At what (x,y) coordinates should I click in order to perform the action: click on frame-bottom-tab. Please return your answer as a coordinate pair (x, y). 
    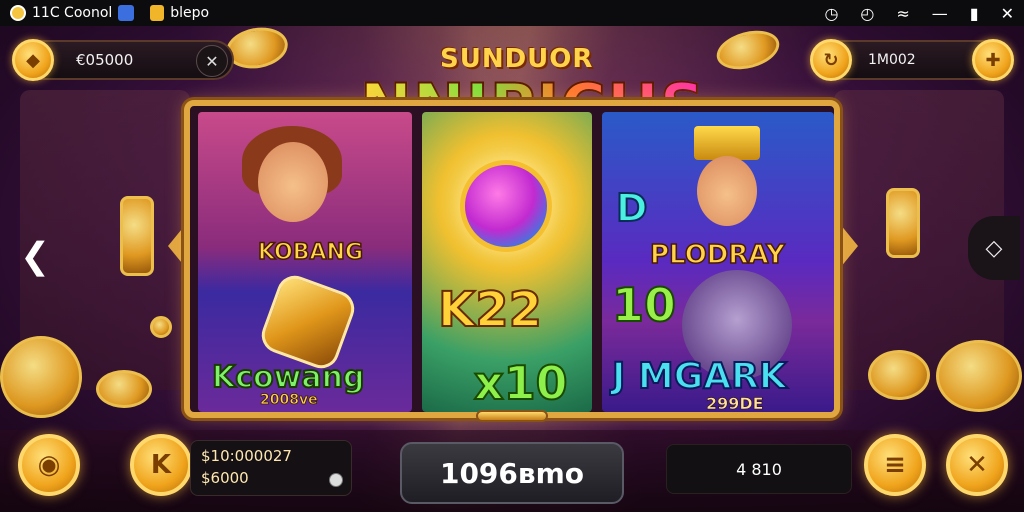
    Looking at the image, I should click on (512, 416).